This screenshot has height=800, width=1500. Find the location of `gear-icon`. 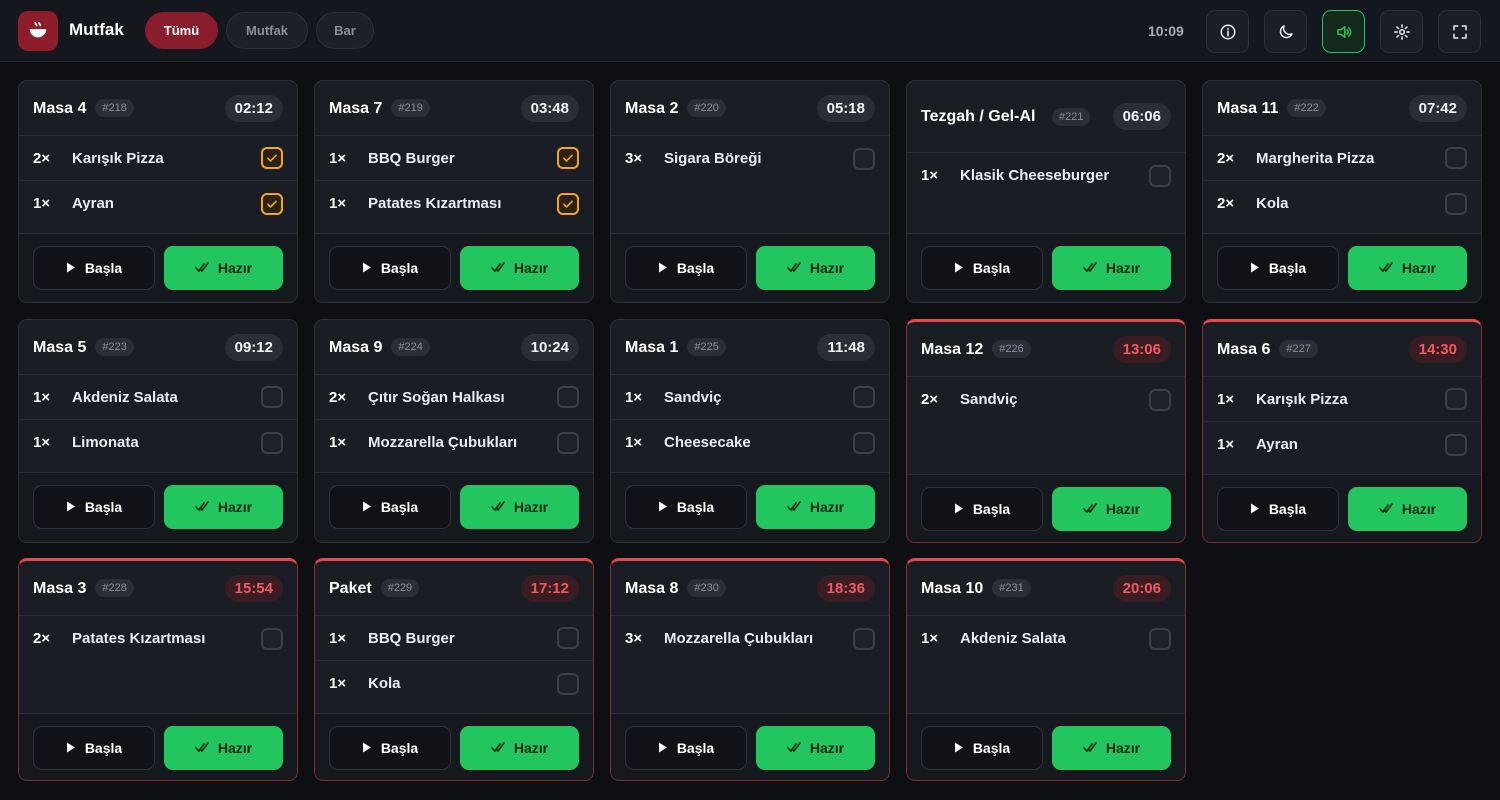

gear-icon is located at coordinates (1401, 31).